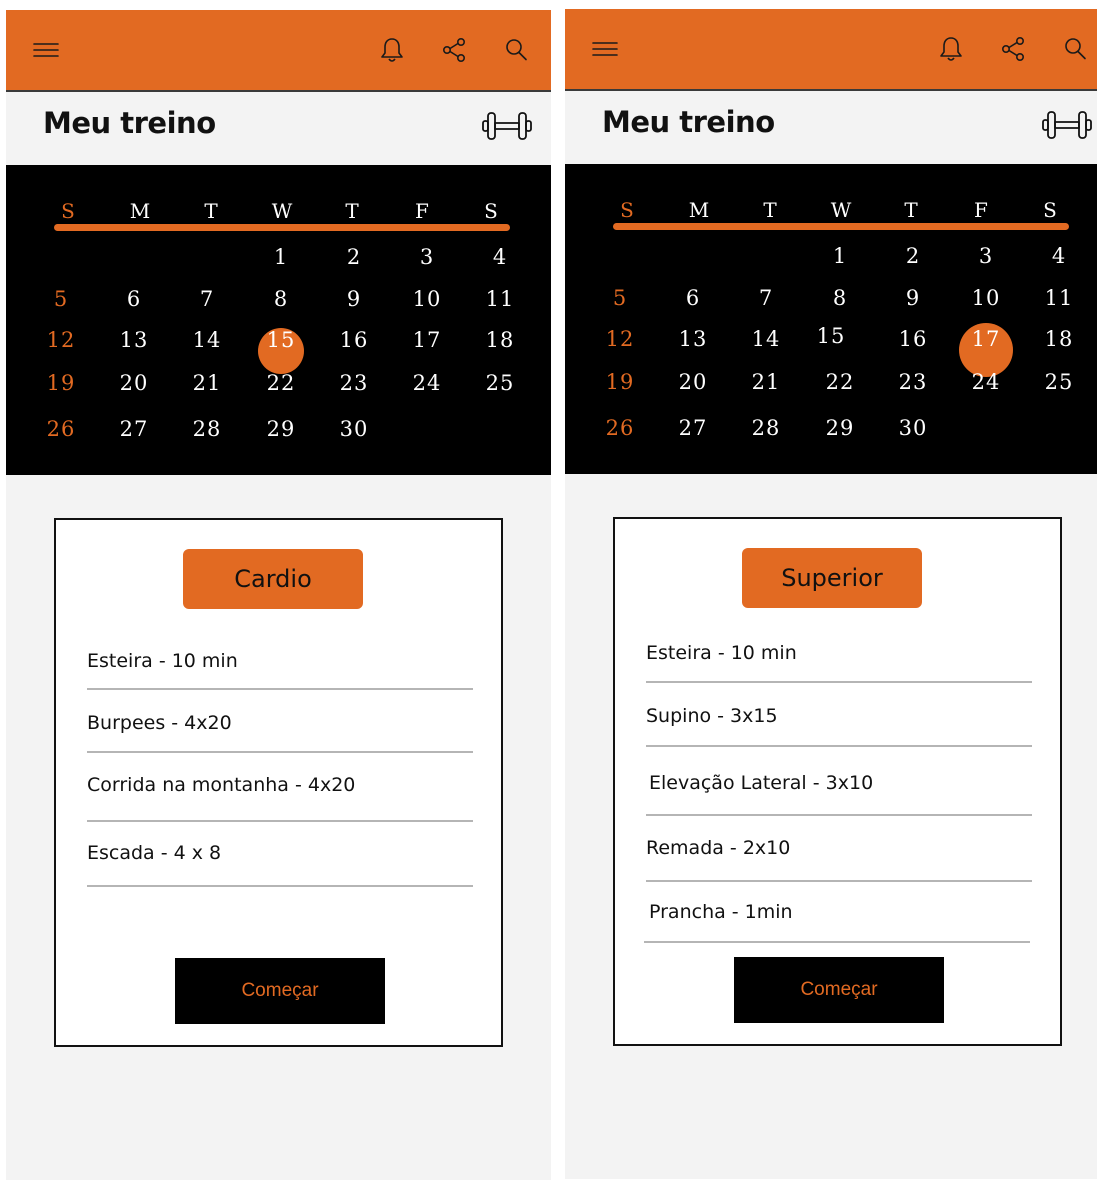  Describe the element at coordinates (831, 50) in the screenshot. I see `app-bar` at that location.